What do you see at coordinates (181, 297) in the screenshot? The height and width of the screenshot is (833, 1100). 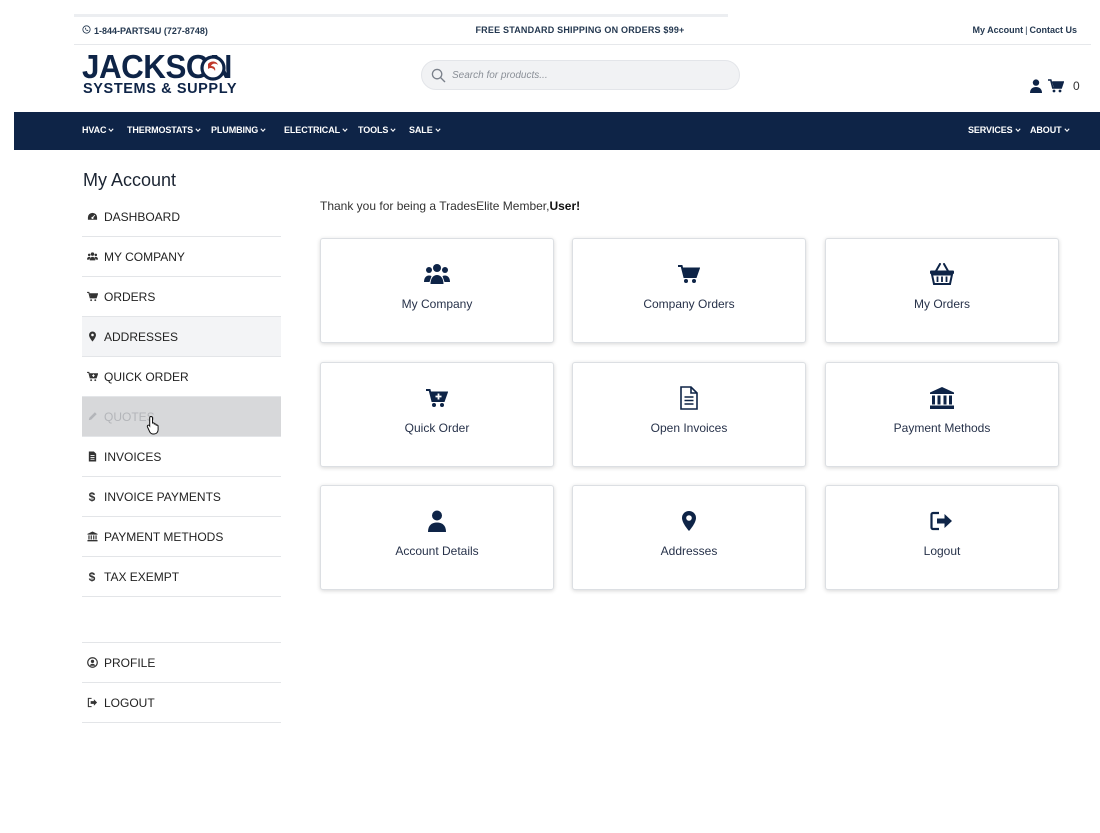 I see `sidebar-item-orders: ORDERS` at bounding box center [181, 297].